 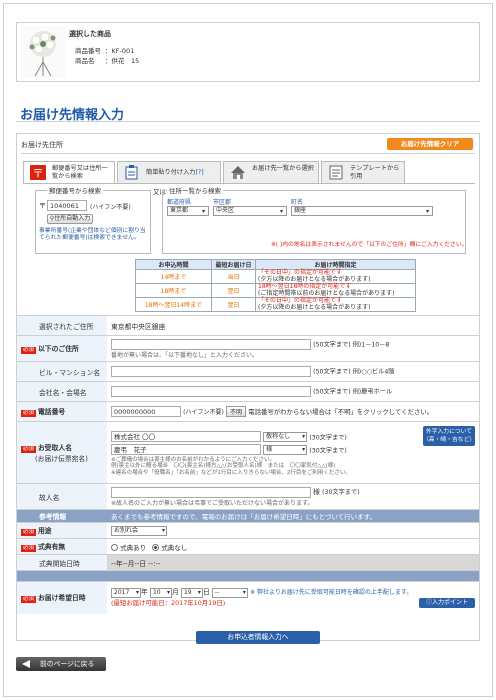 I want to click on clear-button: お届け先情報クリア, so click(x=430, y=144).